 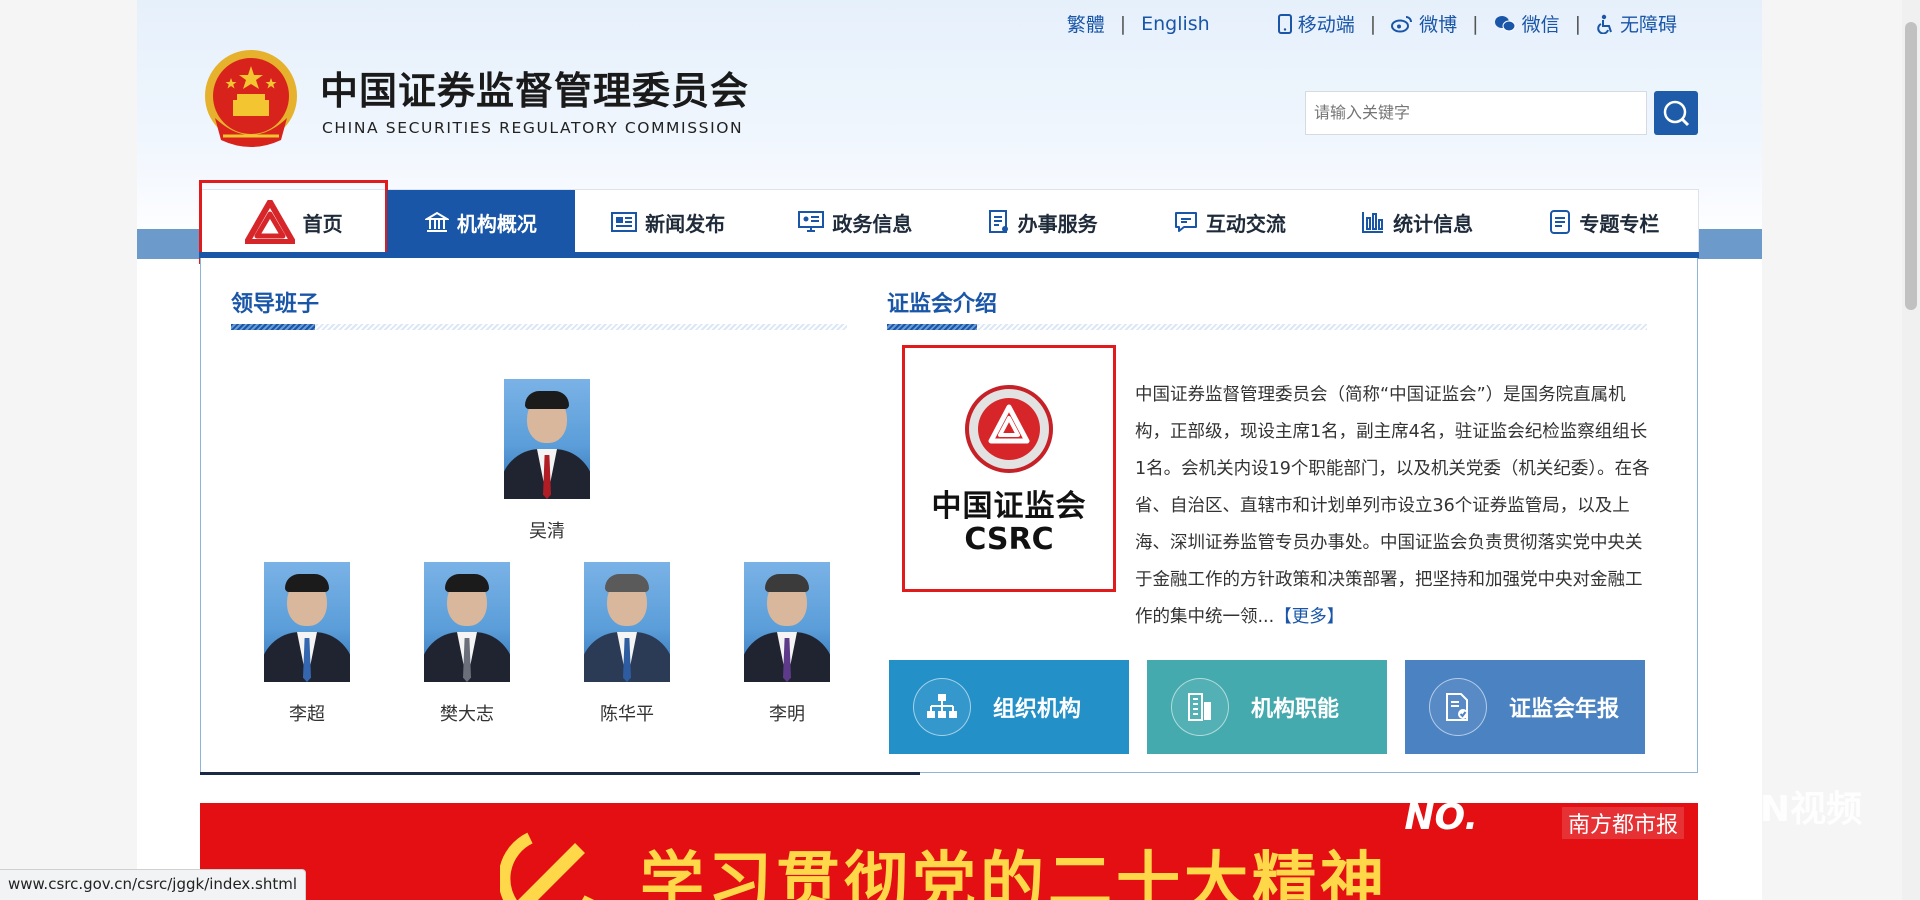 What do you see at coordinates (560, 773) in the screenshot?
I see `panel-bottom-border` at bounding box center [560, 773].